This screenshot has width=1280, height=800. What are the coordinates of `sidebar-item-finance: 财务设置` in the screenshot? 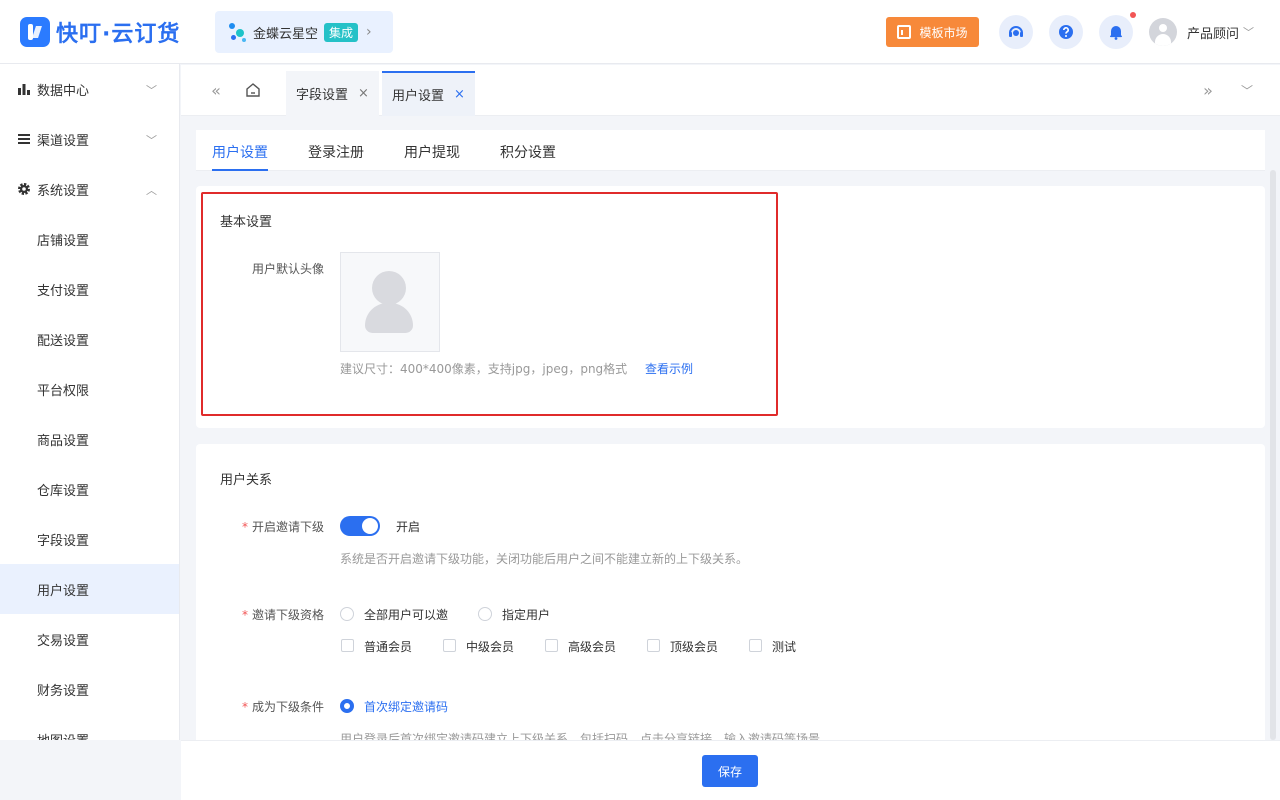 It's located at (89, 689).